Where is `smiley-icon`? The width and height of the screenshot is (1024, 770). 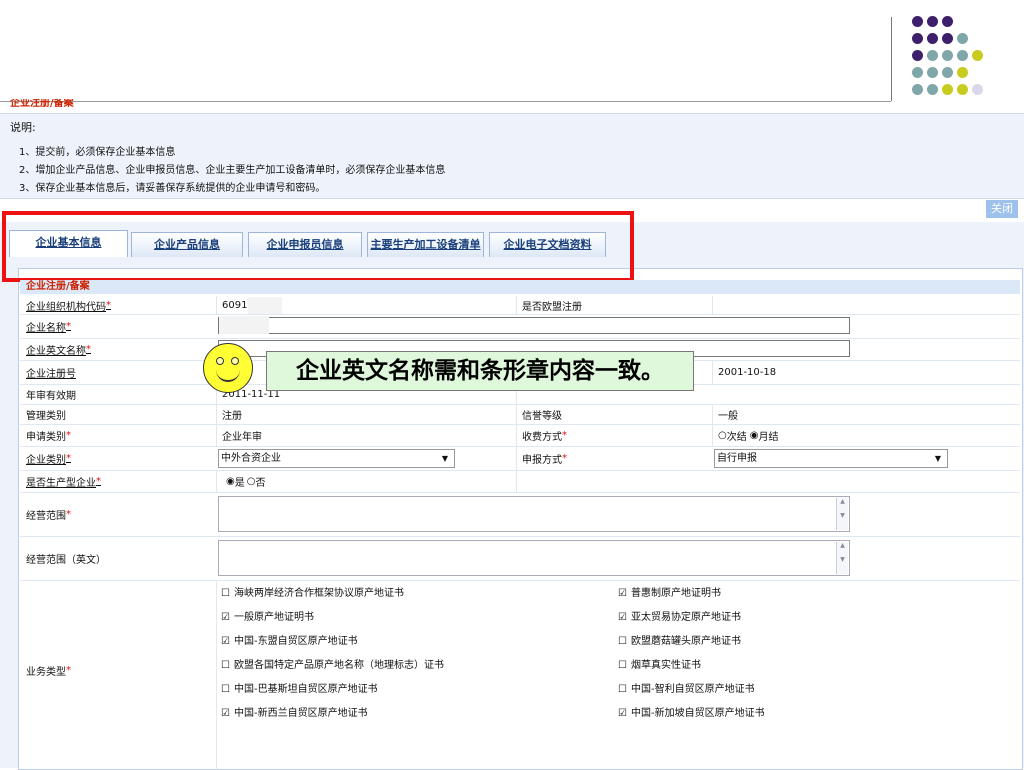 smiley-icon is located at coordinates (228, 368).